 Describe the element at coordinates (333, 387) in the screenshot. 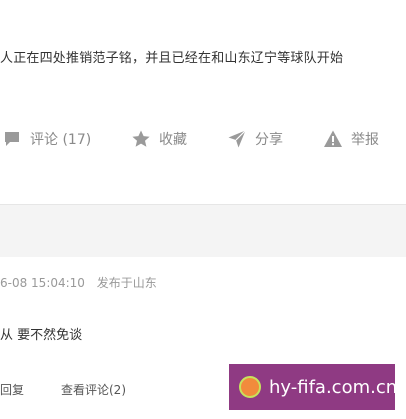

I see `watermark-text: hy-fifa.com.cn` at that location.